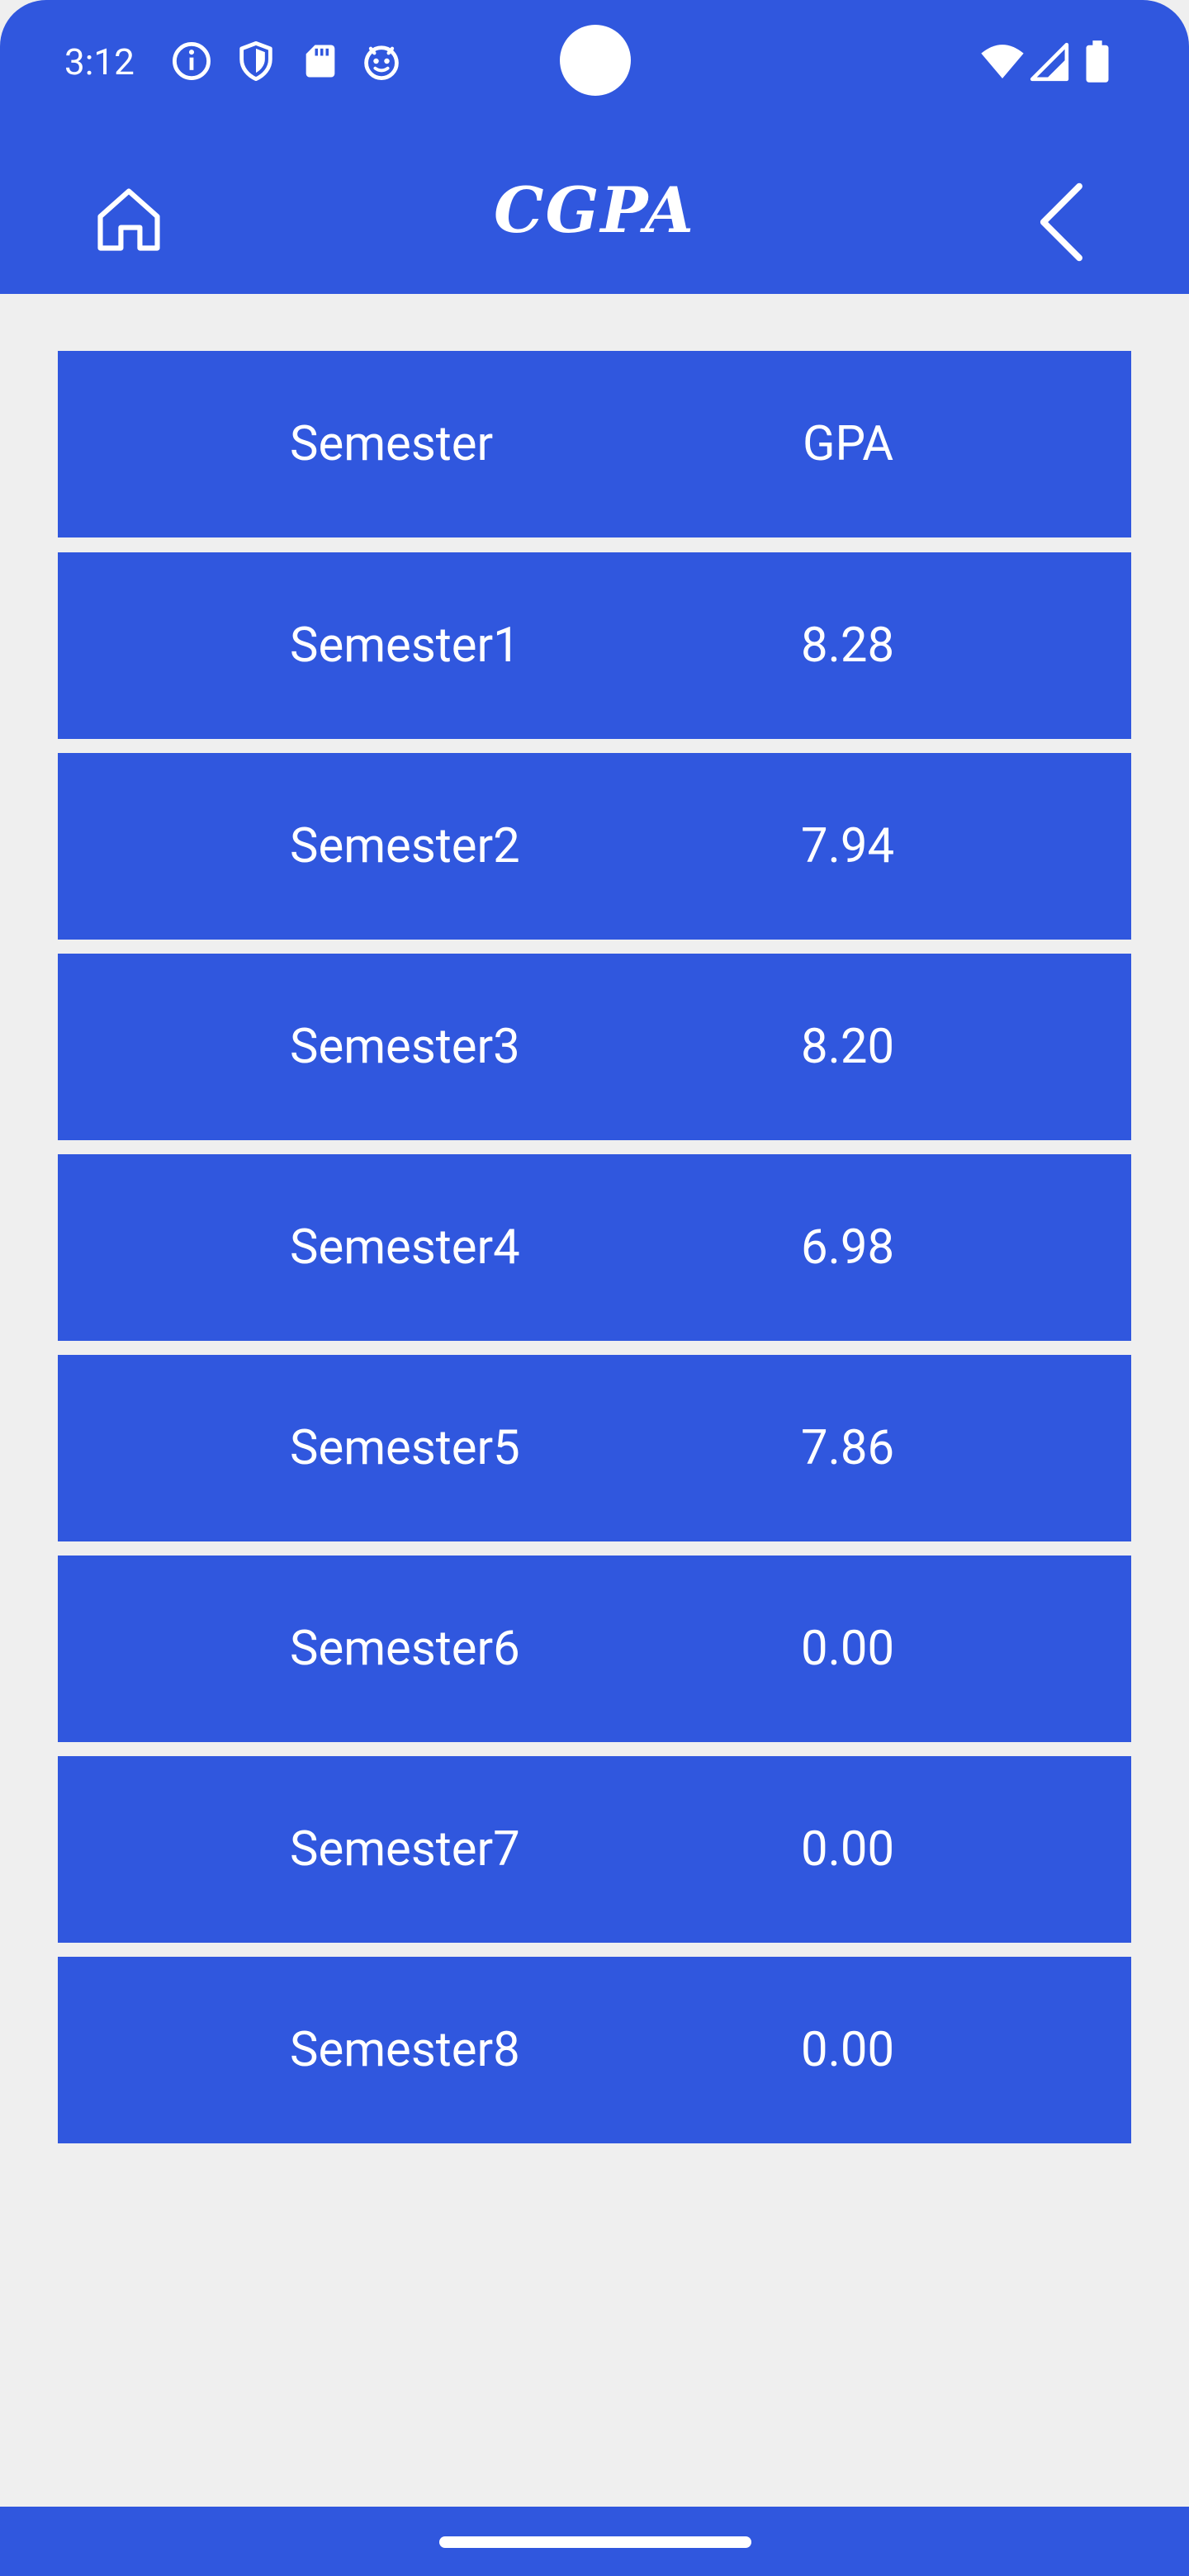 The width and height of the screenshot is (1189, 2576). I want to click on table-row: Semester8 0.00, so click(594, 2050).